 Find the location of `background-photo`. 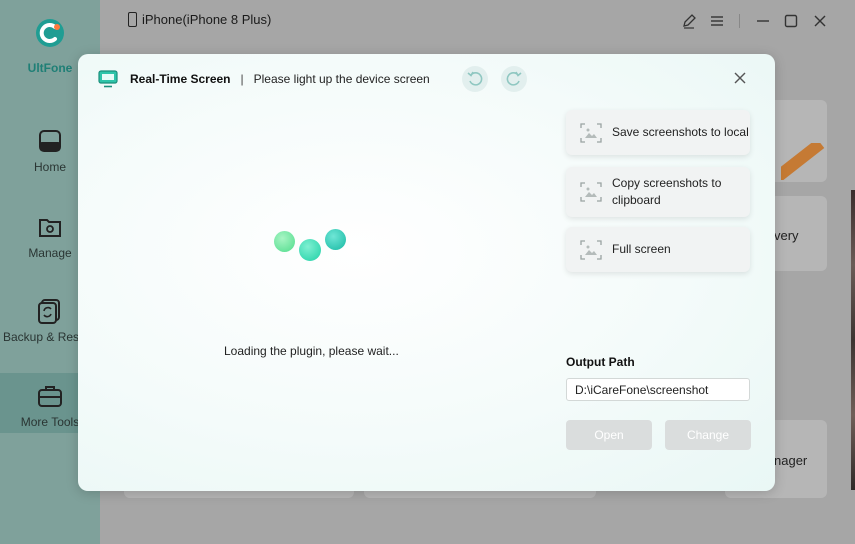

background-photo is located at coordinates (853, 340).